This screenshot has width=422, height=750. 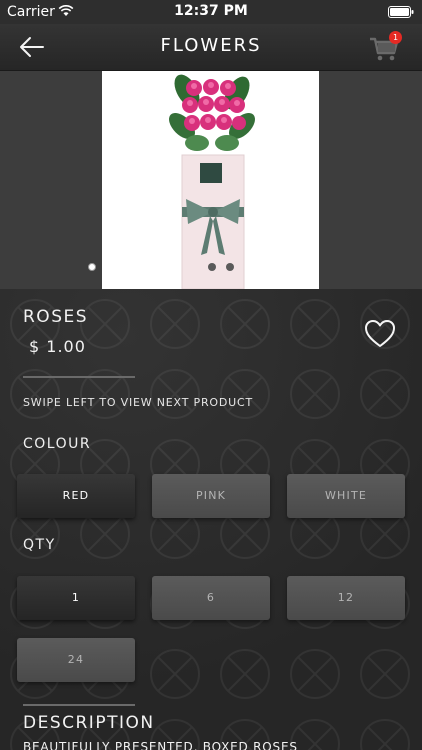 I want to click on description-title: DESCRIPTION, so click(x=89, y=723).